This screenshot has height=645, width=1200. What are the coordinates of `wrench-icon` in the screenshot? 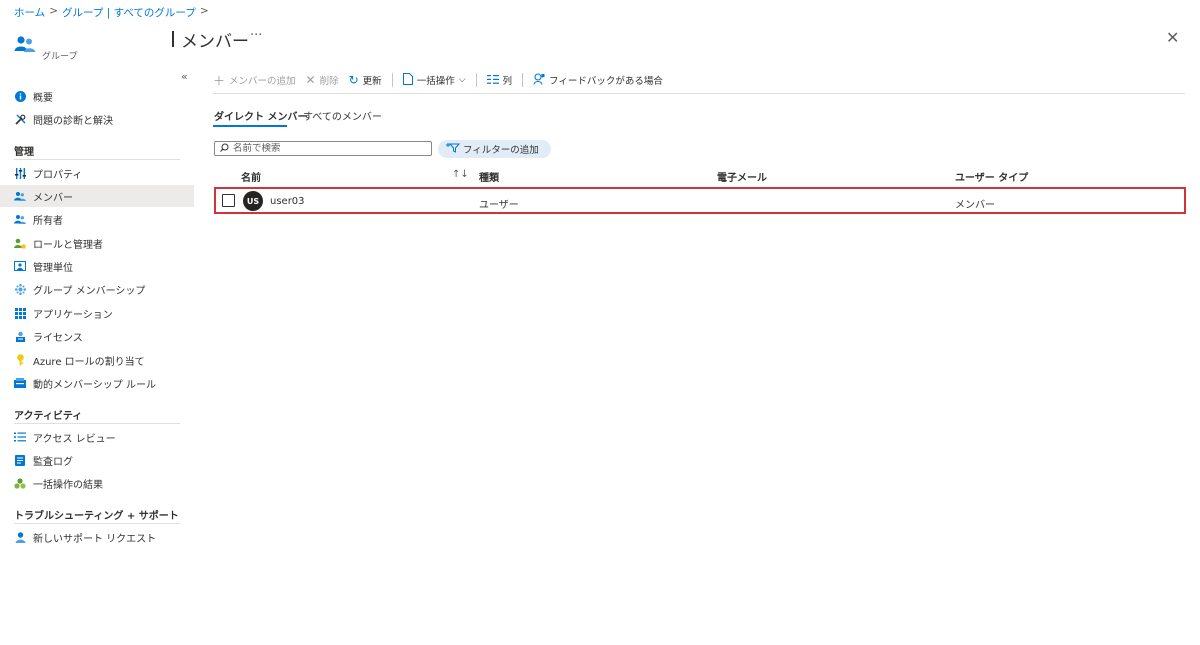 It's located at (20, 119).